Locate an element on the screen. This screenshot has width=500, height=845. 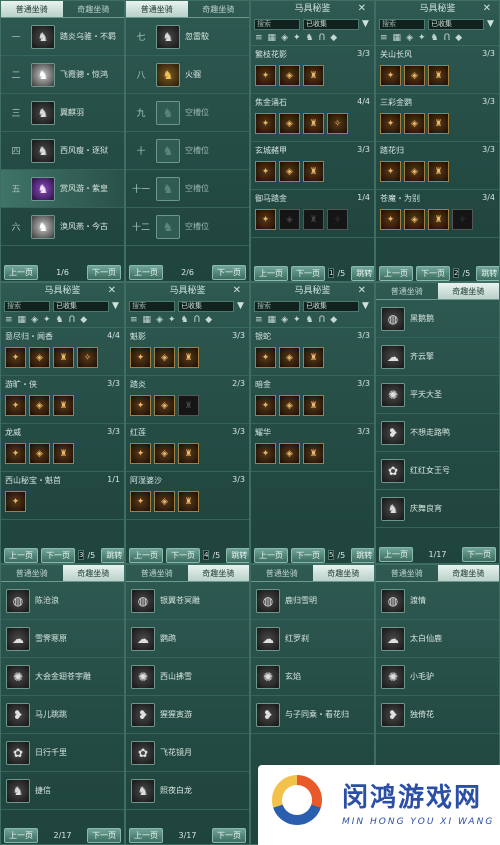
equipment-set: 意尽归・闻香 4/4 ✦ ◈ ♜ ✧ is located at coordinates (62, 352).